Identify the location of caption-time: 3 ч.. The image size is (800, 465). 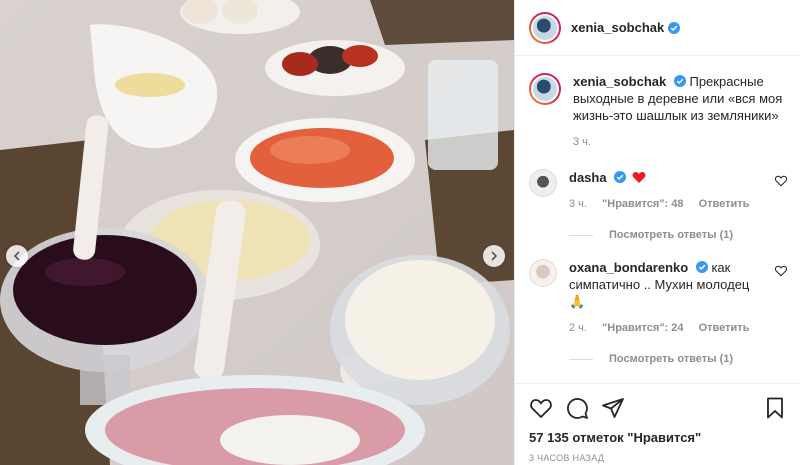
(678, 142).